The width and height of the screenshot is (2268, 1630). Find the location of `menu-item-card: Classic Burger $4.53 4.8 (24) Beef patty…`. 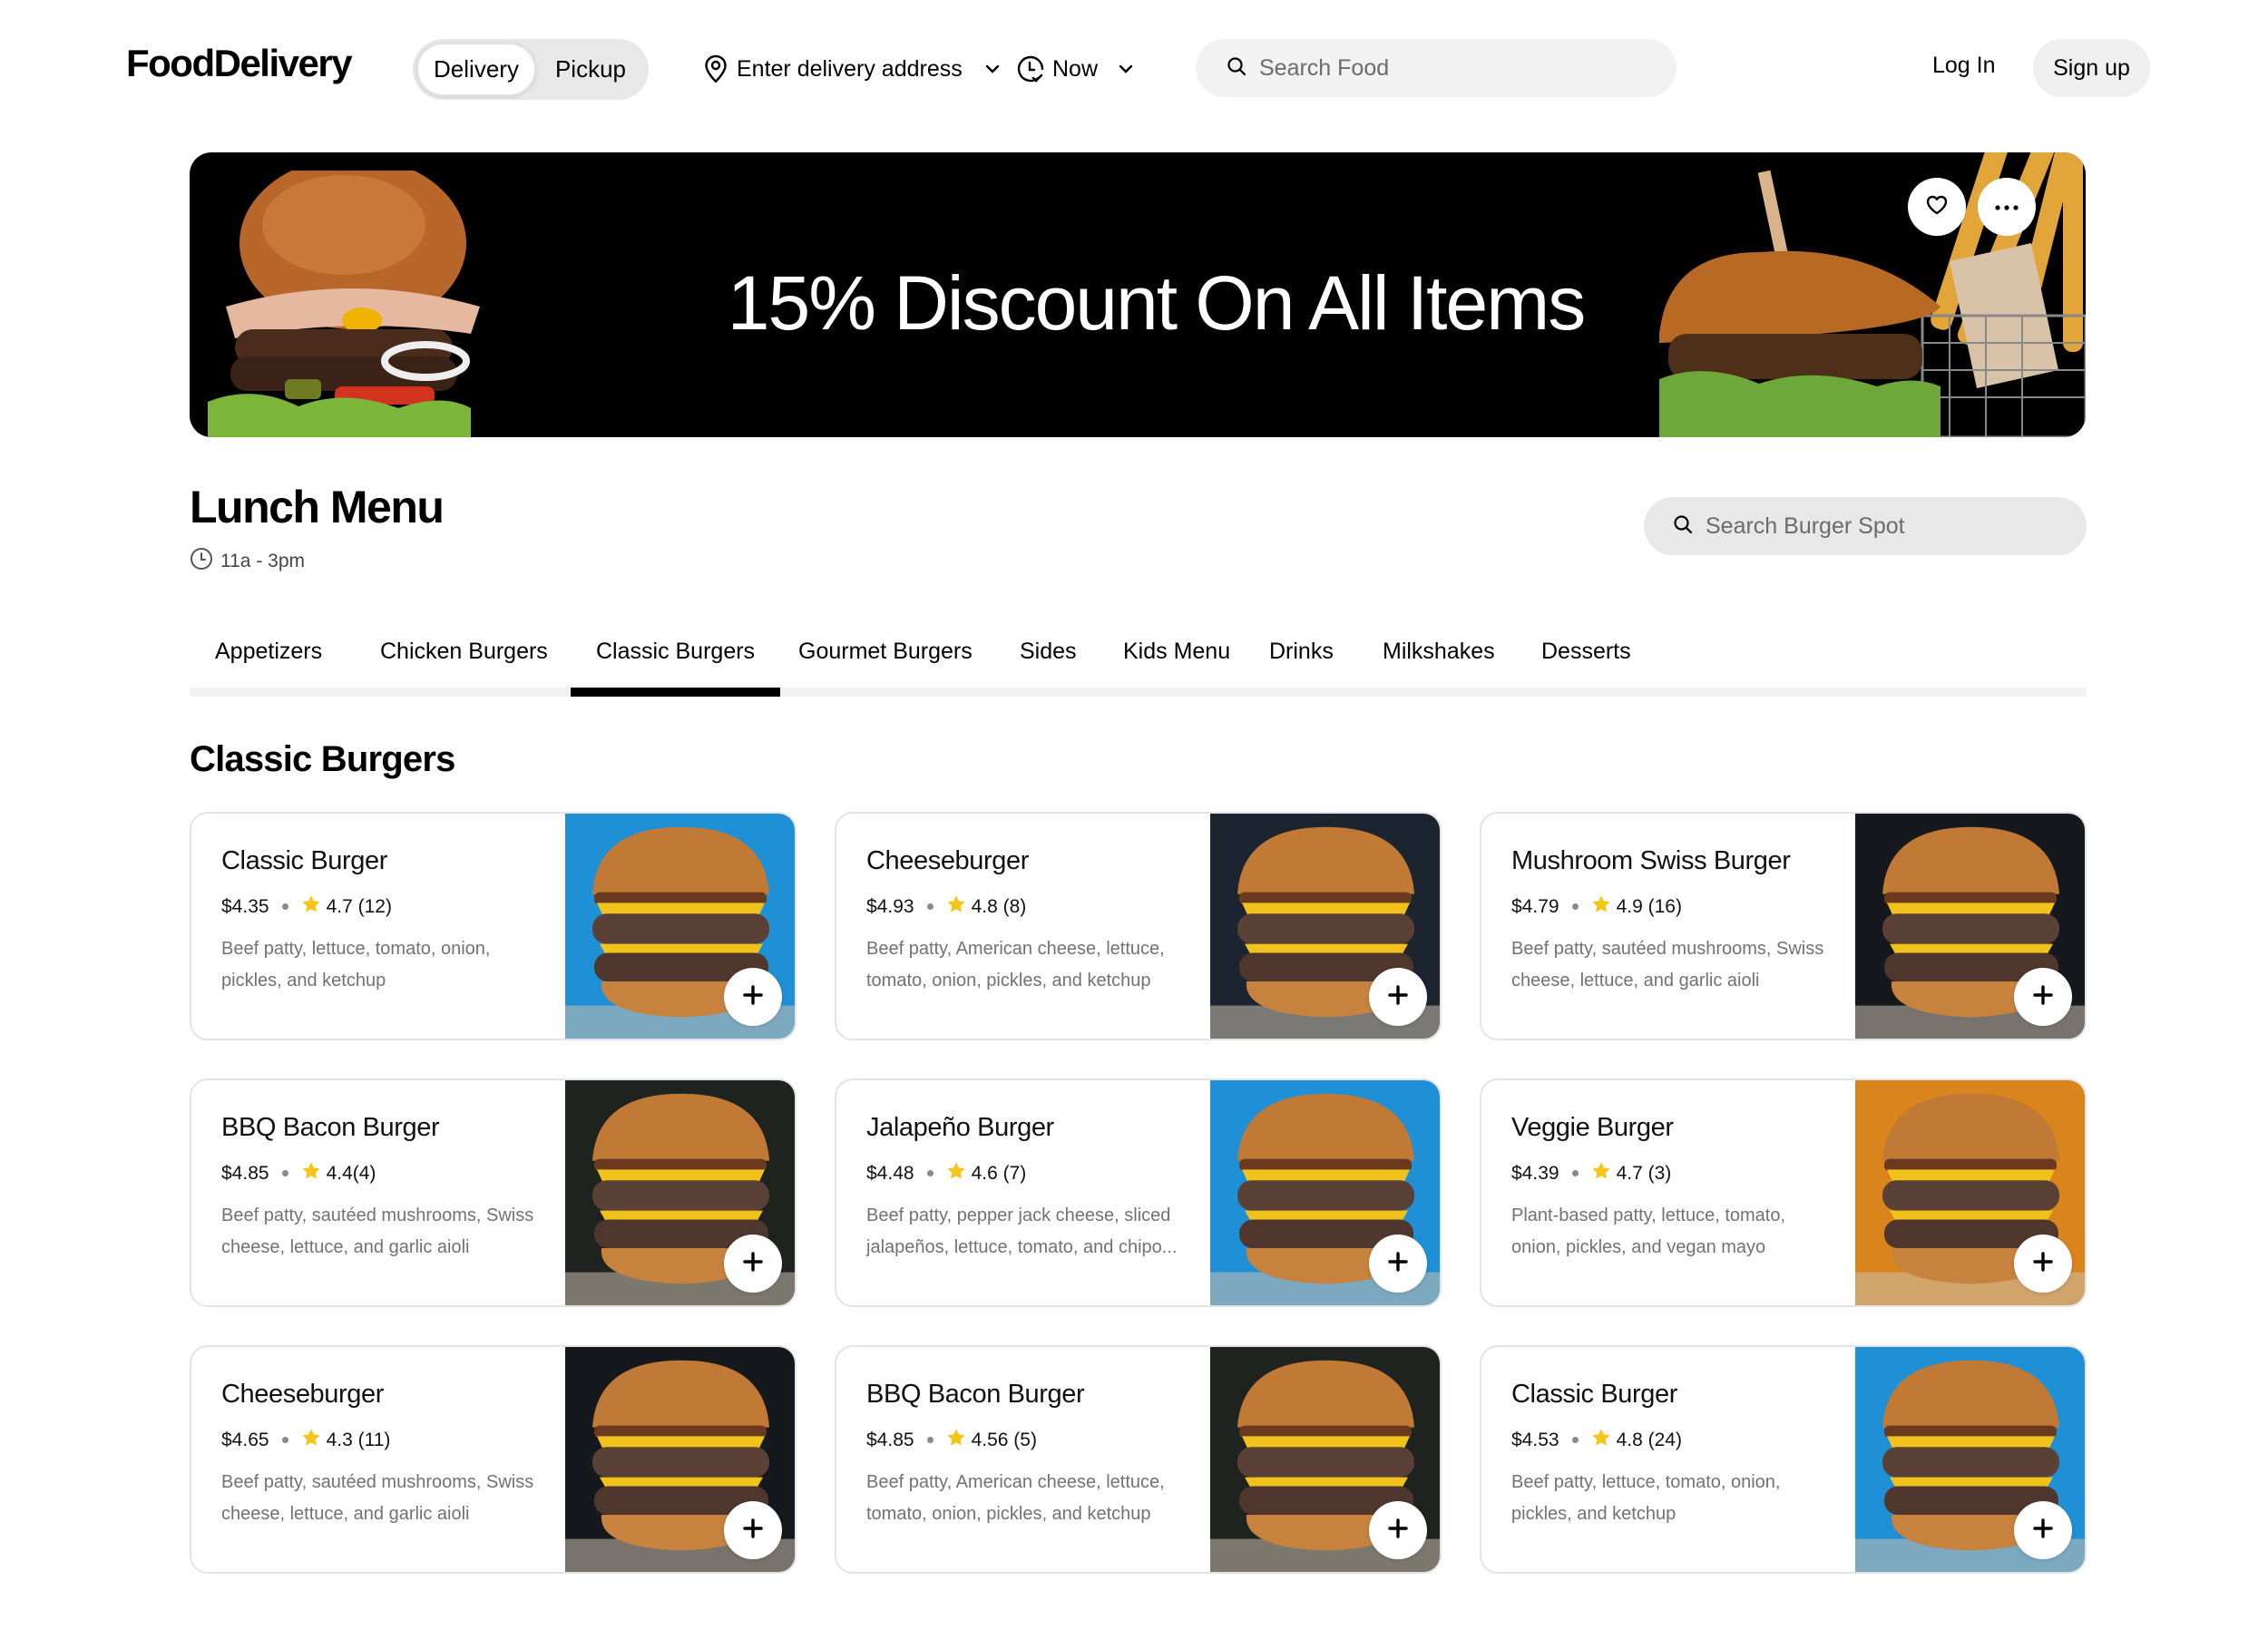

menu-item-card: Classic Burger $4.53 4.8 (24) Beef patty… is located at coordinates (1784, 1459).